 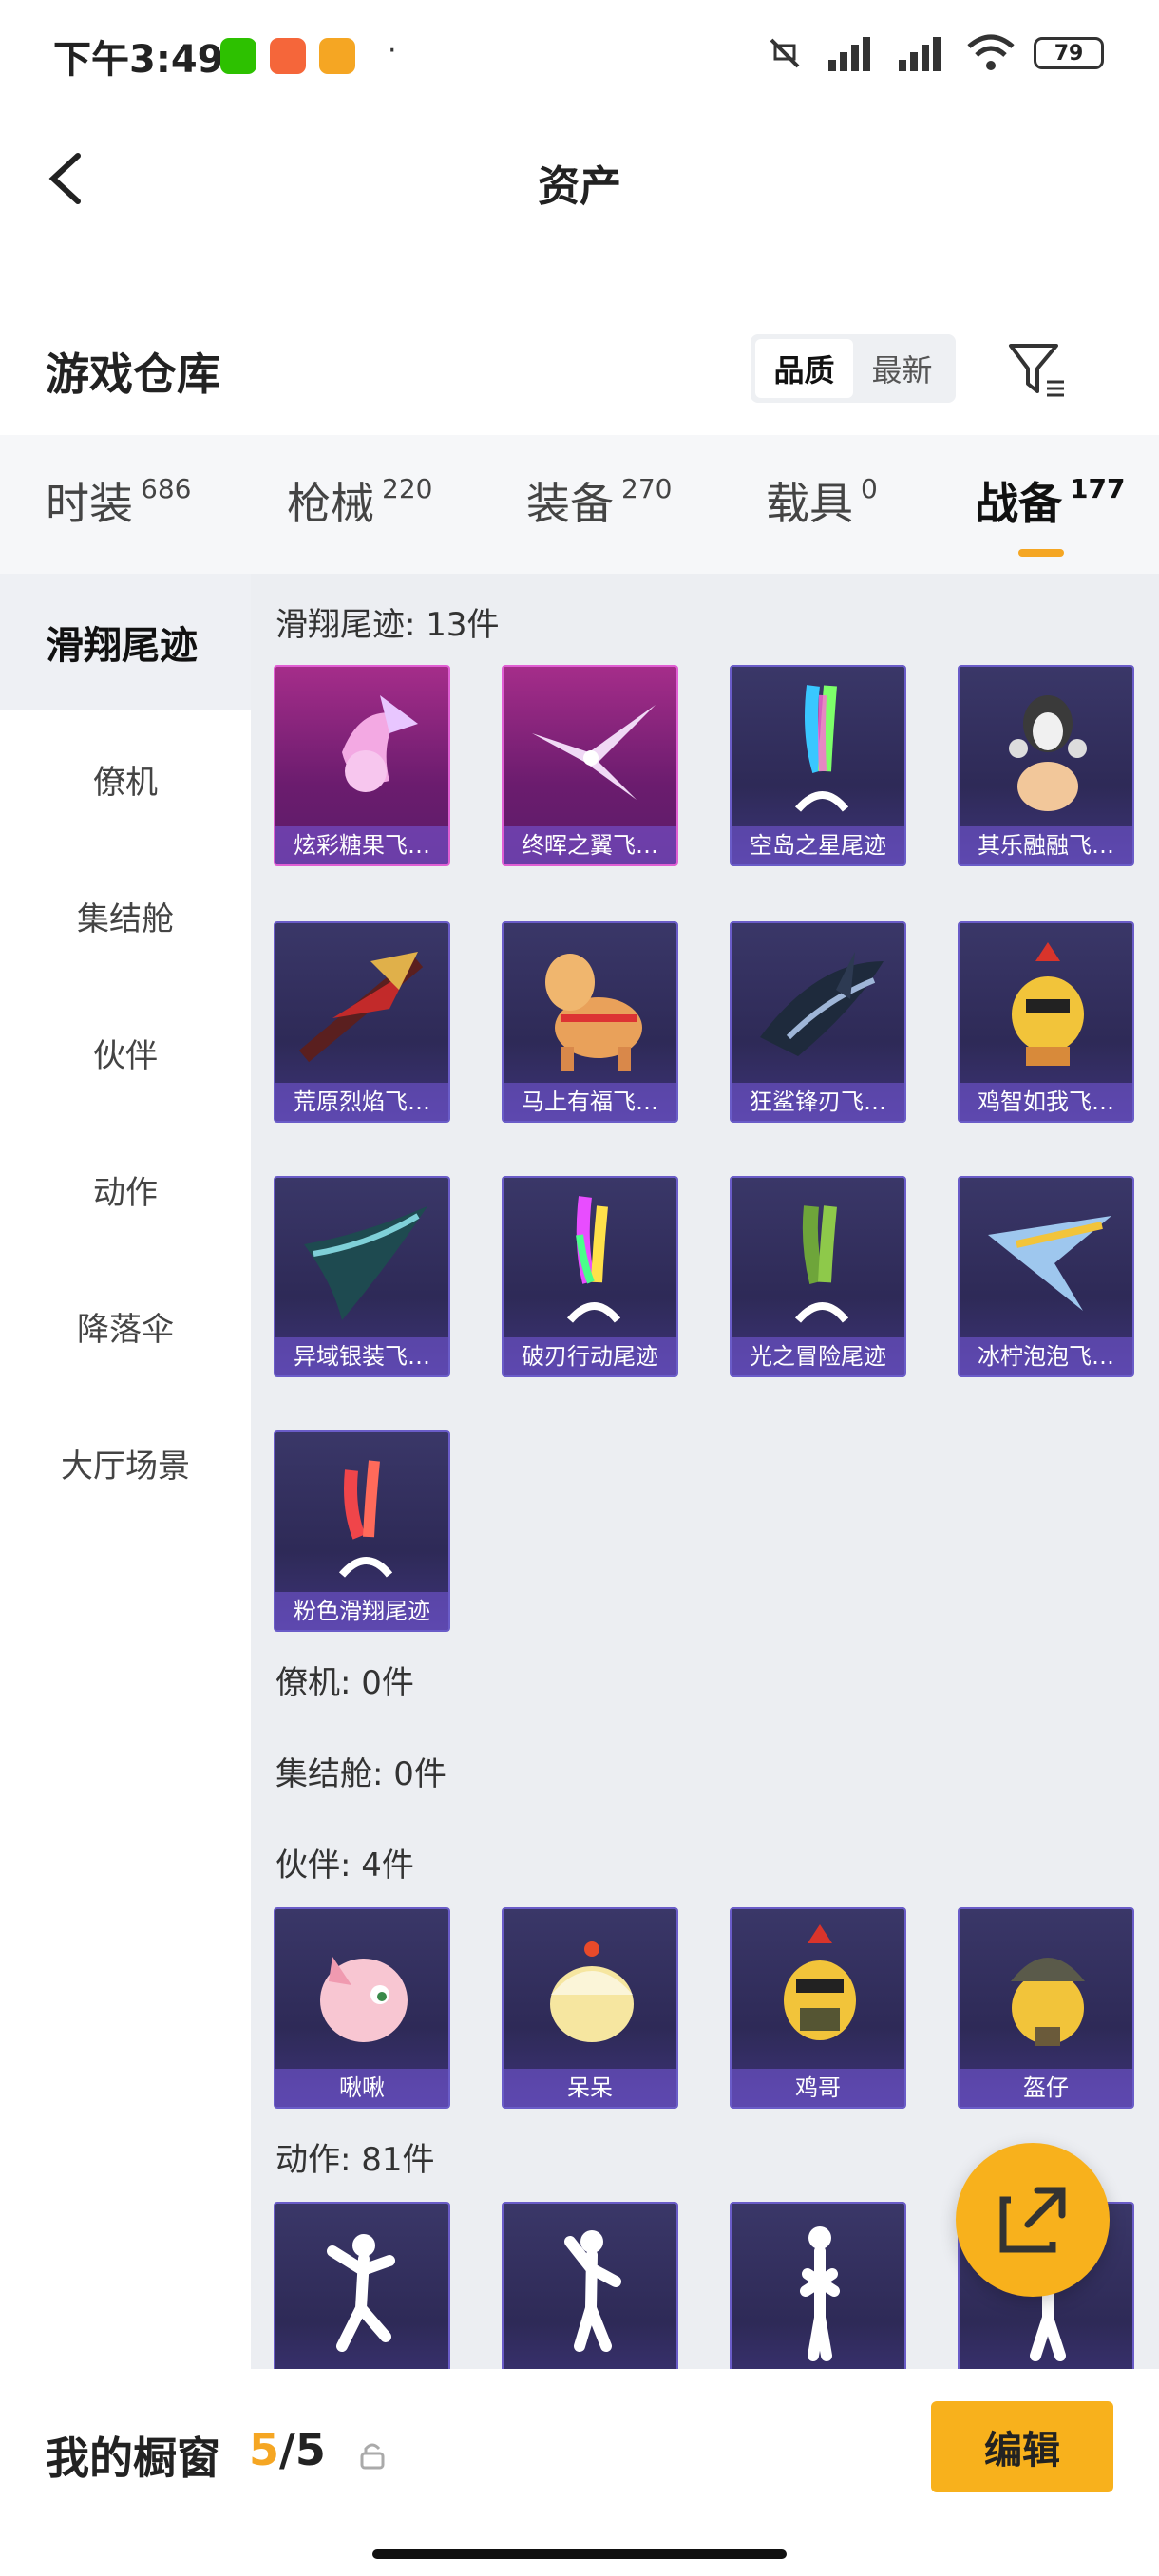 I want to click on showcase-label: 我的橱窗, so click(x=133, y=2458).